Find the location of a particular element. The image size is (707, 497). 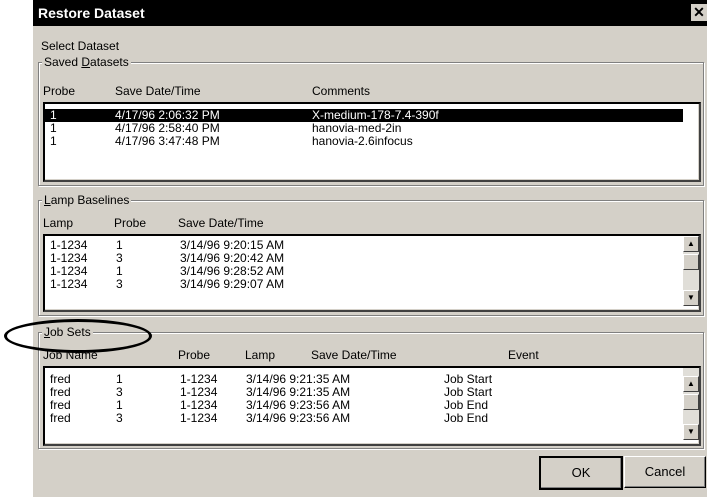

list-item: fred 1 1-1234 3/14/96 9:23:56 AM Job End is located at coordinates (355, 405).